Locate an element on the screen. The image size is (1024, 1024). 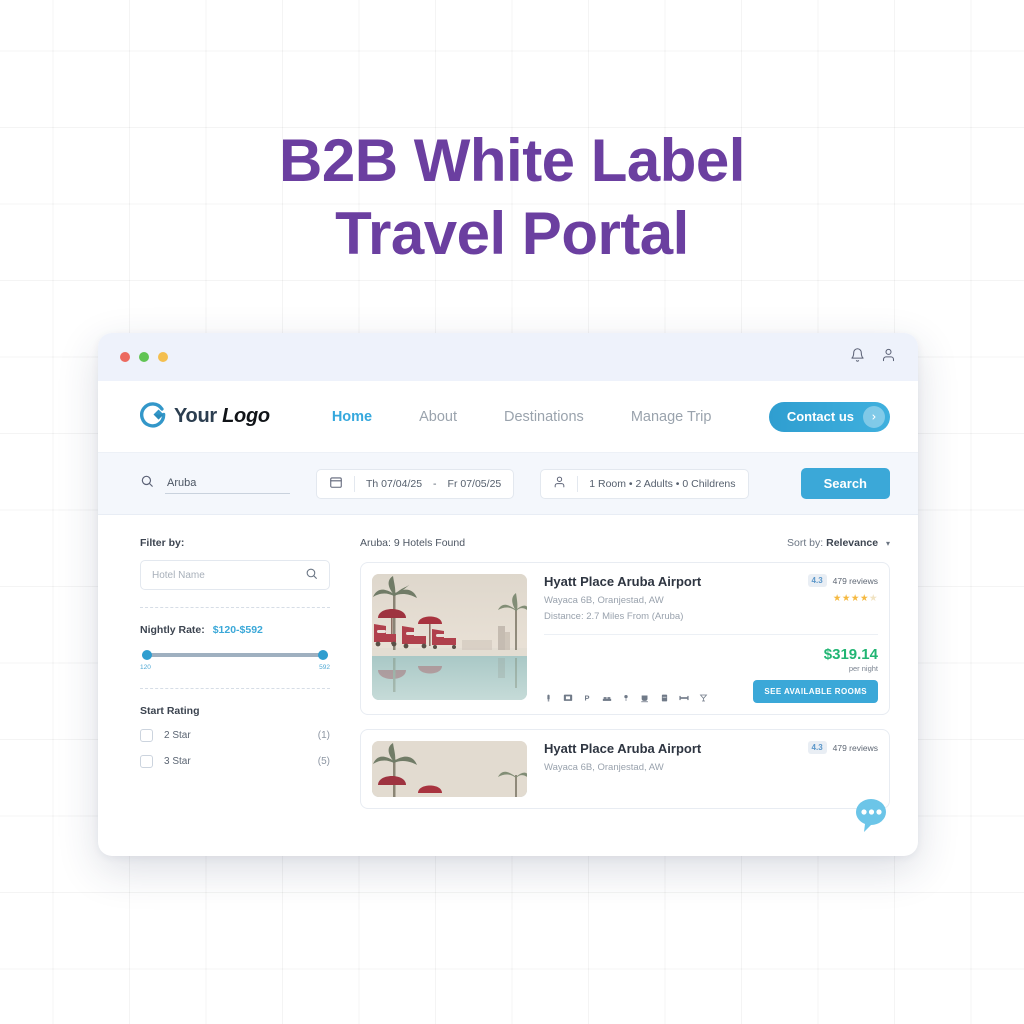
guest-icon is located at coordinates (559, 483).